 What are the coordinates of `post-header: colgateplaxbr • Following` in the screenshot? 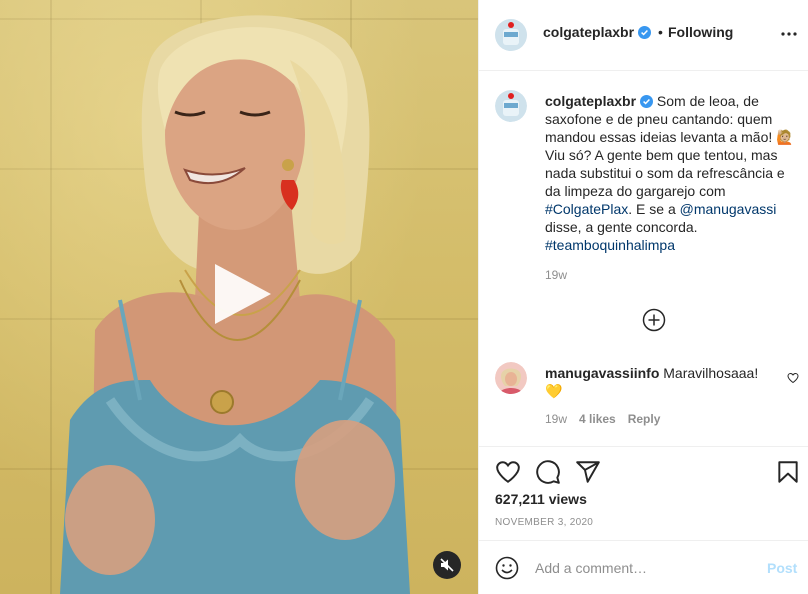 It's located at (643, 35).